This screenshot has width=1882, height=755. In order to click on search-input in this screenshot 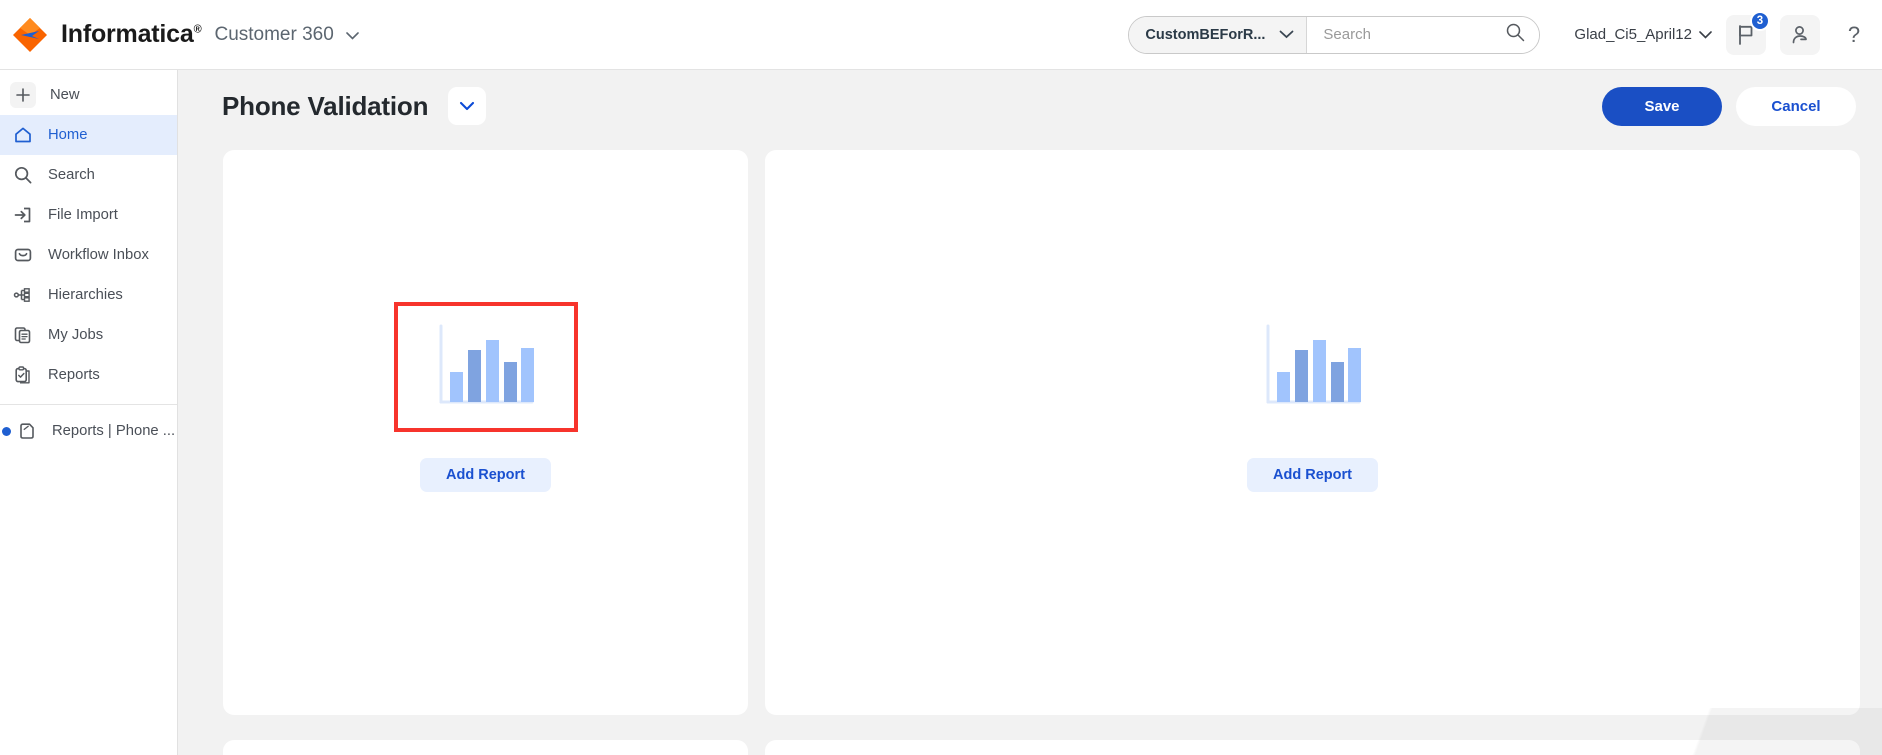, I will do `click(1414, 34)`.